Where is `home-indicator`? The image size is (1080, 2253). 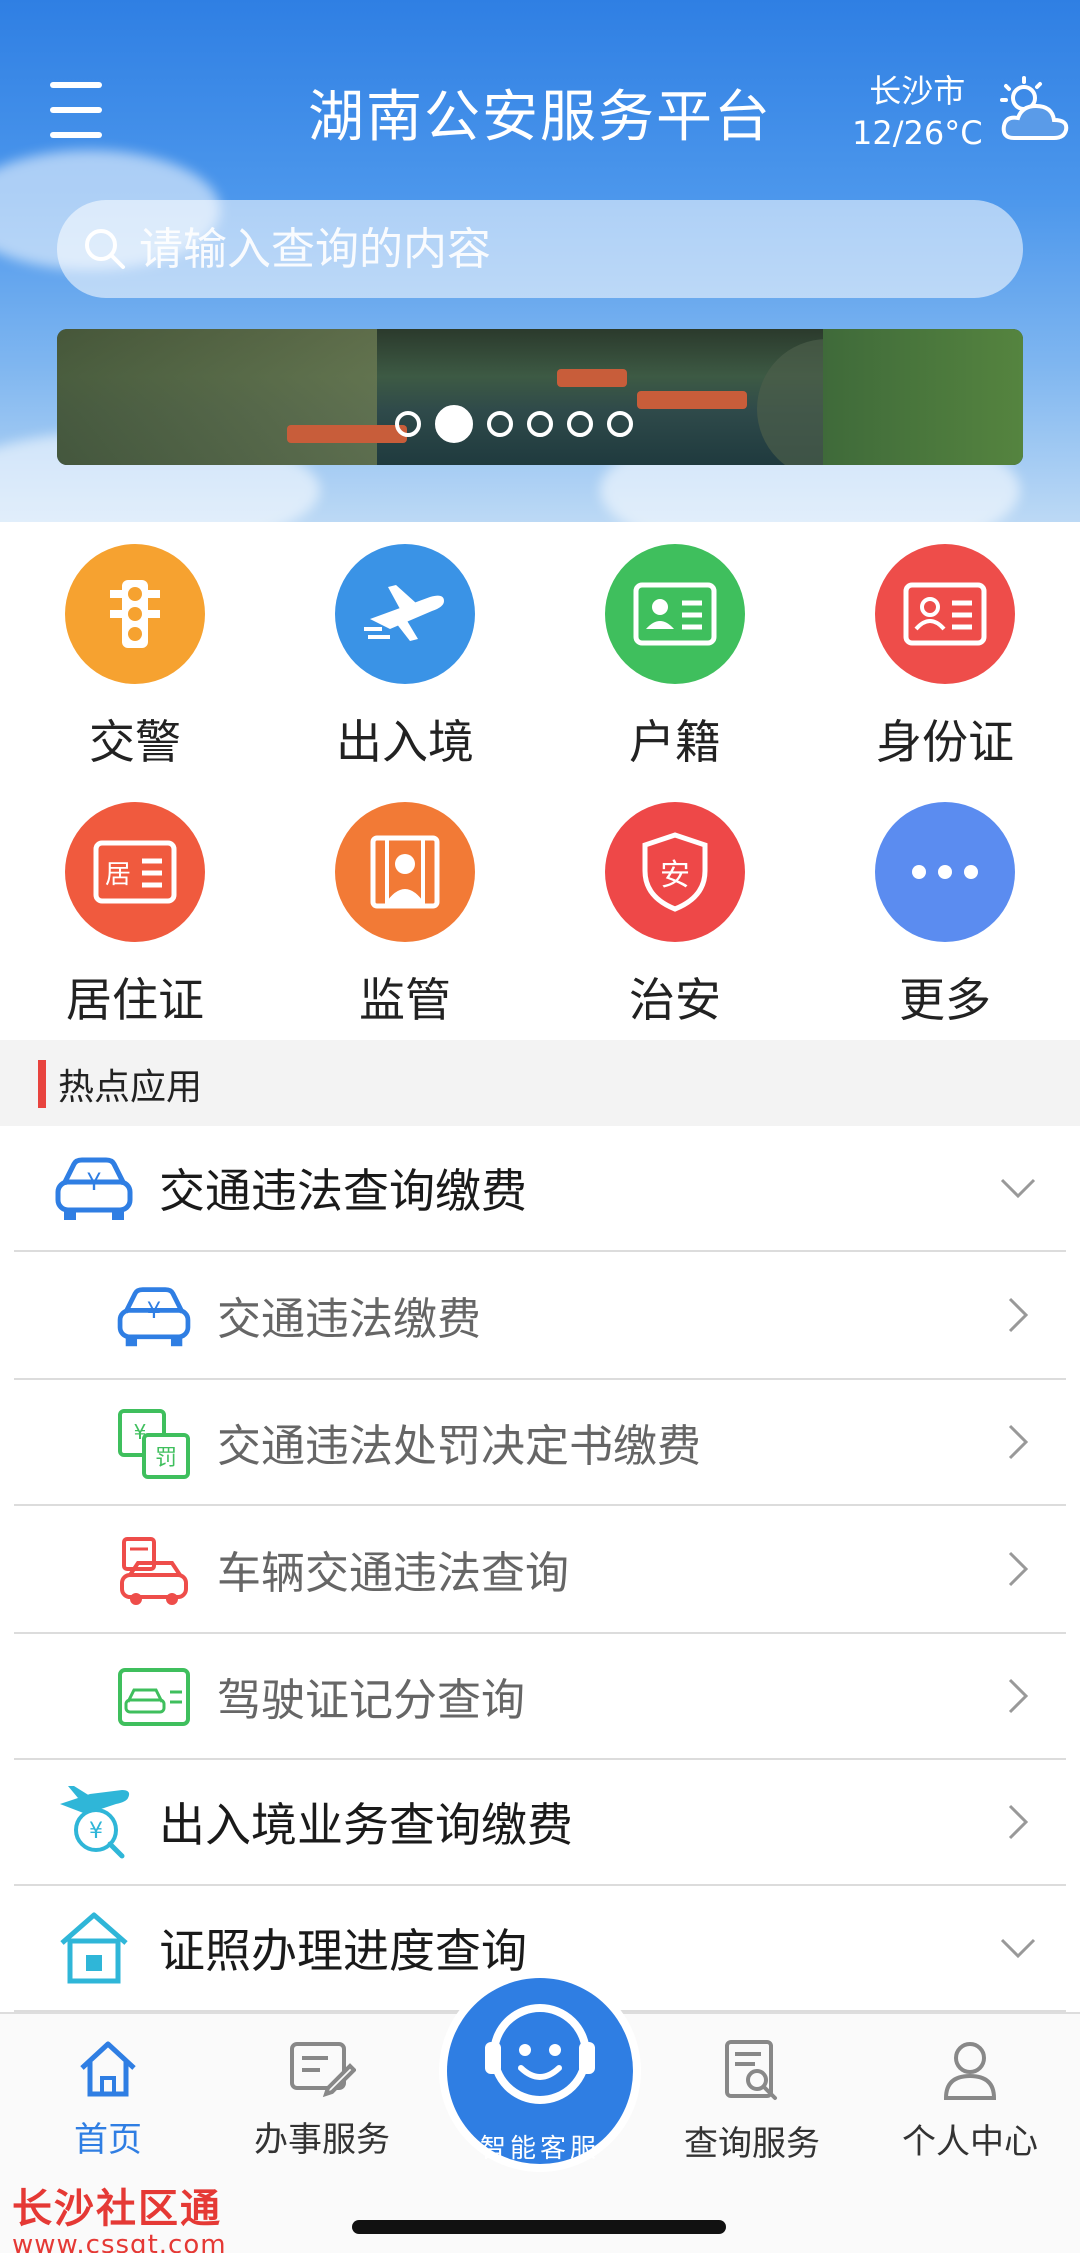 home-indicator is located at coordinates (539, 2227).